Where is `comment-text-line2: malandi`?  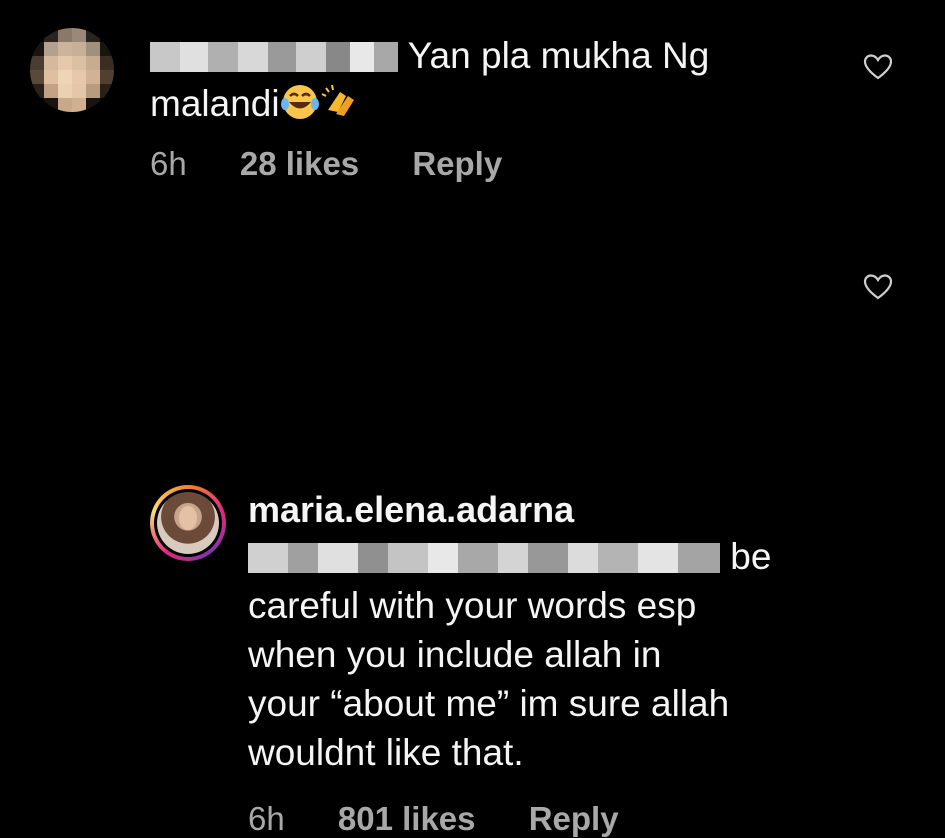 comment-text-line2: malandi is located at coordinates (215, 103).